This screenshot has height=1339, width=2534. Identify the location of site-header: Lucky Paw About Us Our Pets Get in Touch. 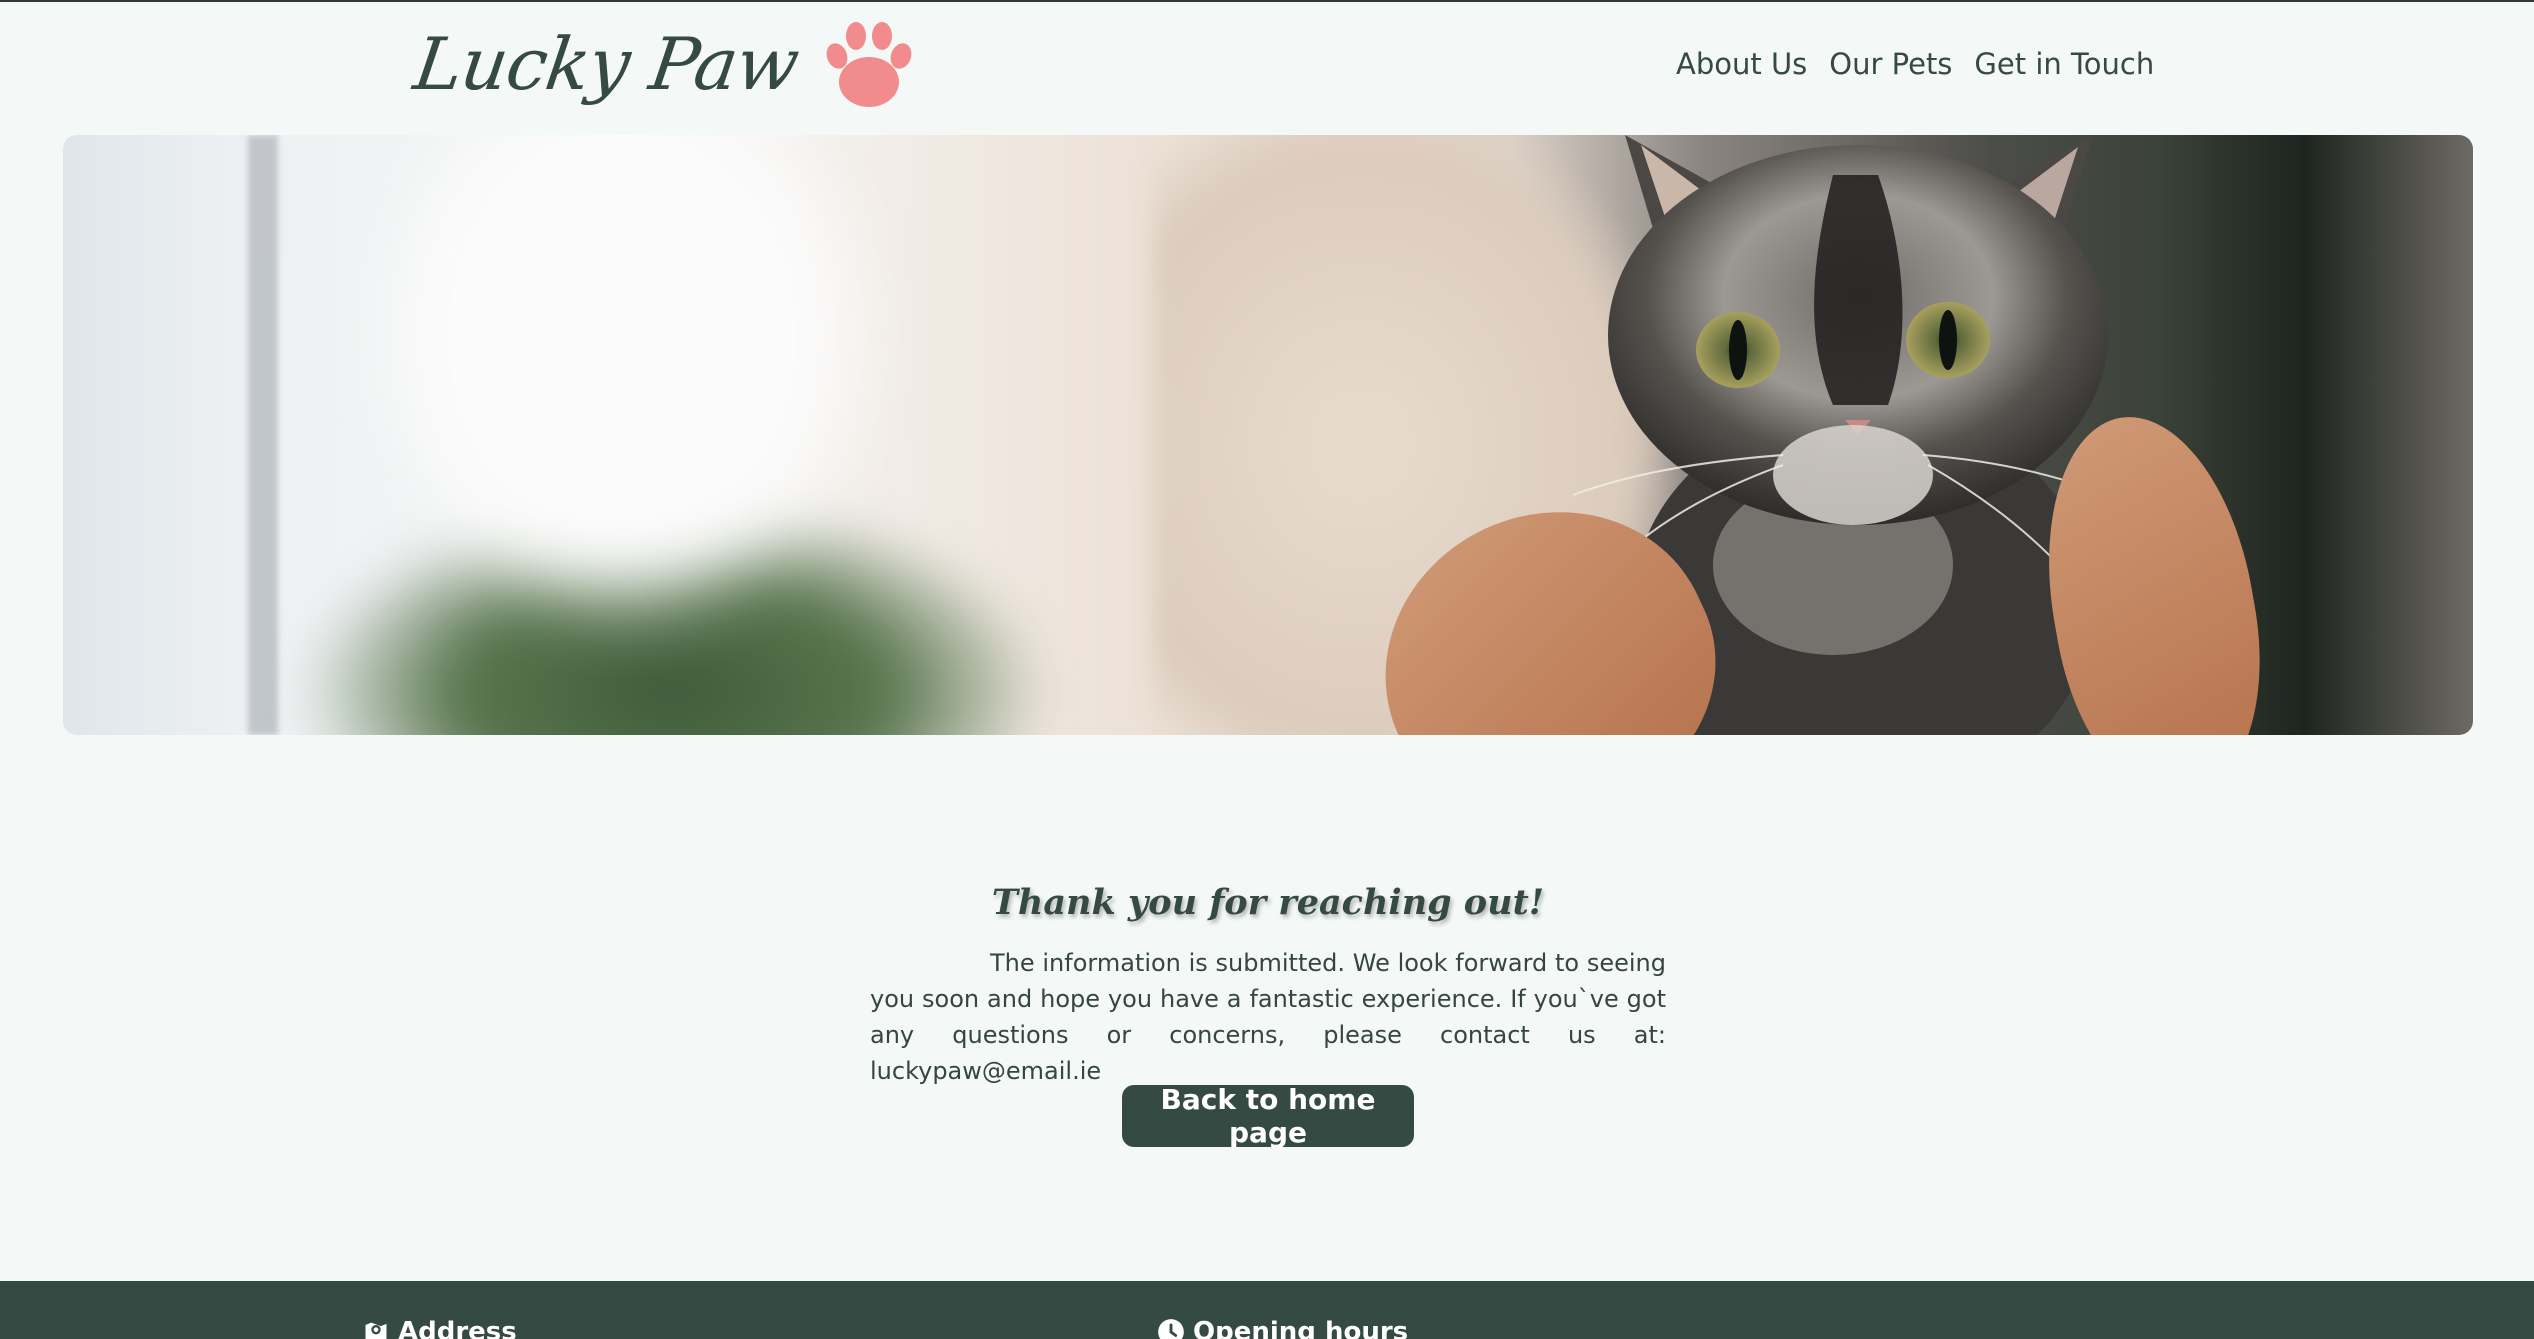
(1267, 67).